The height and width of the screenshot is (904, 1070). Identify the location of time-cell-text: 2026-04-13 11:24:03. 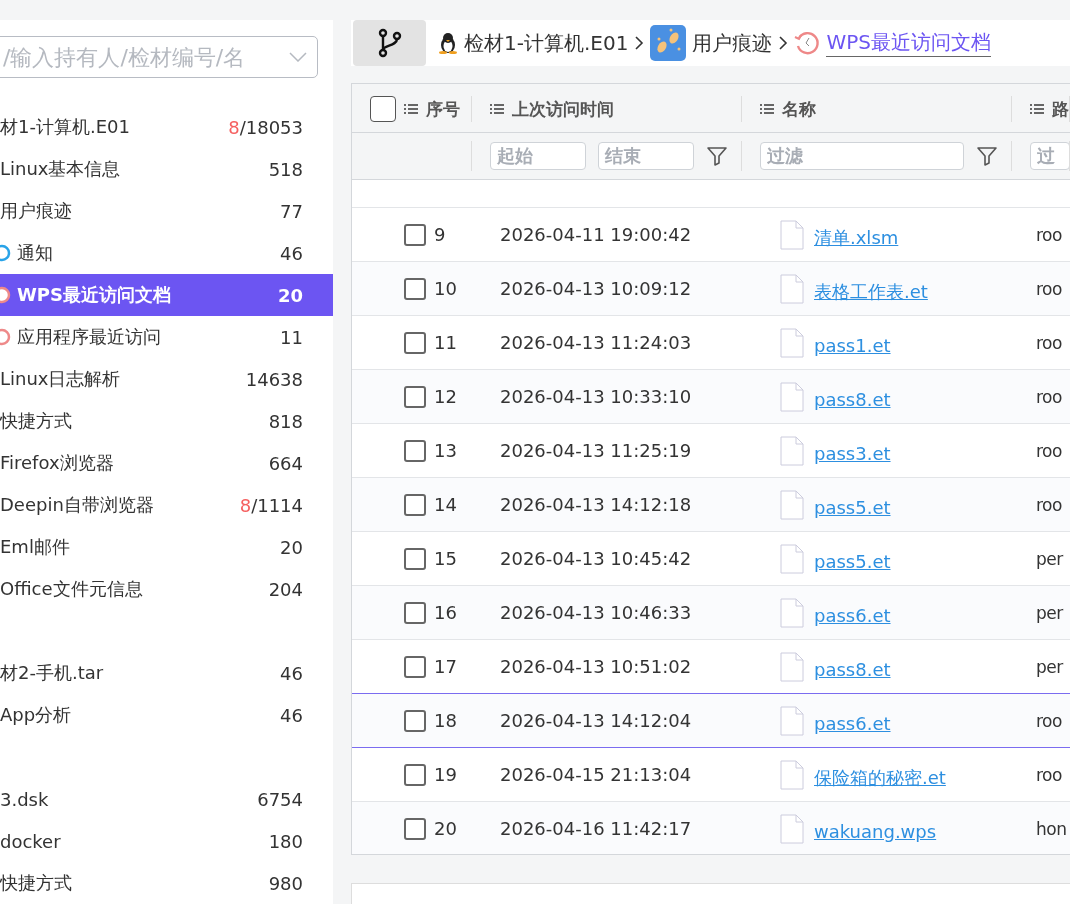
(596, 342).